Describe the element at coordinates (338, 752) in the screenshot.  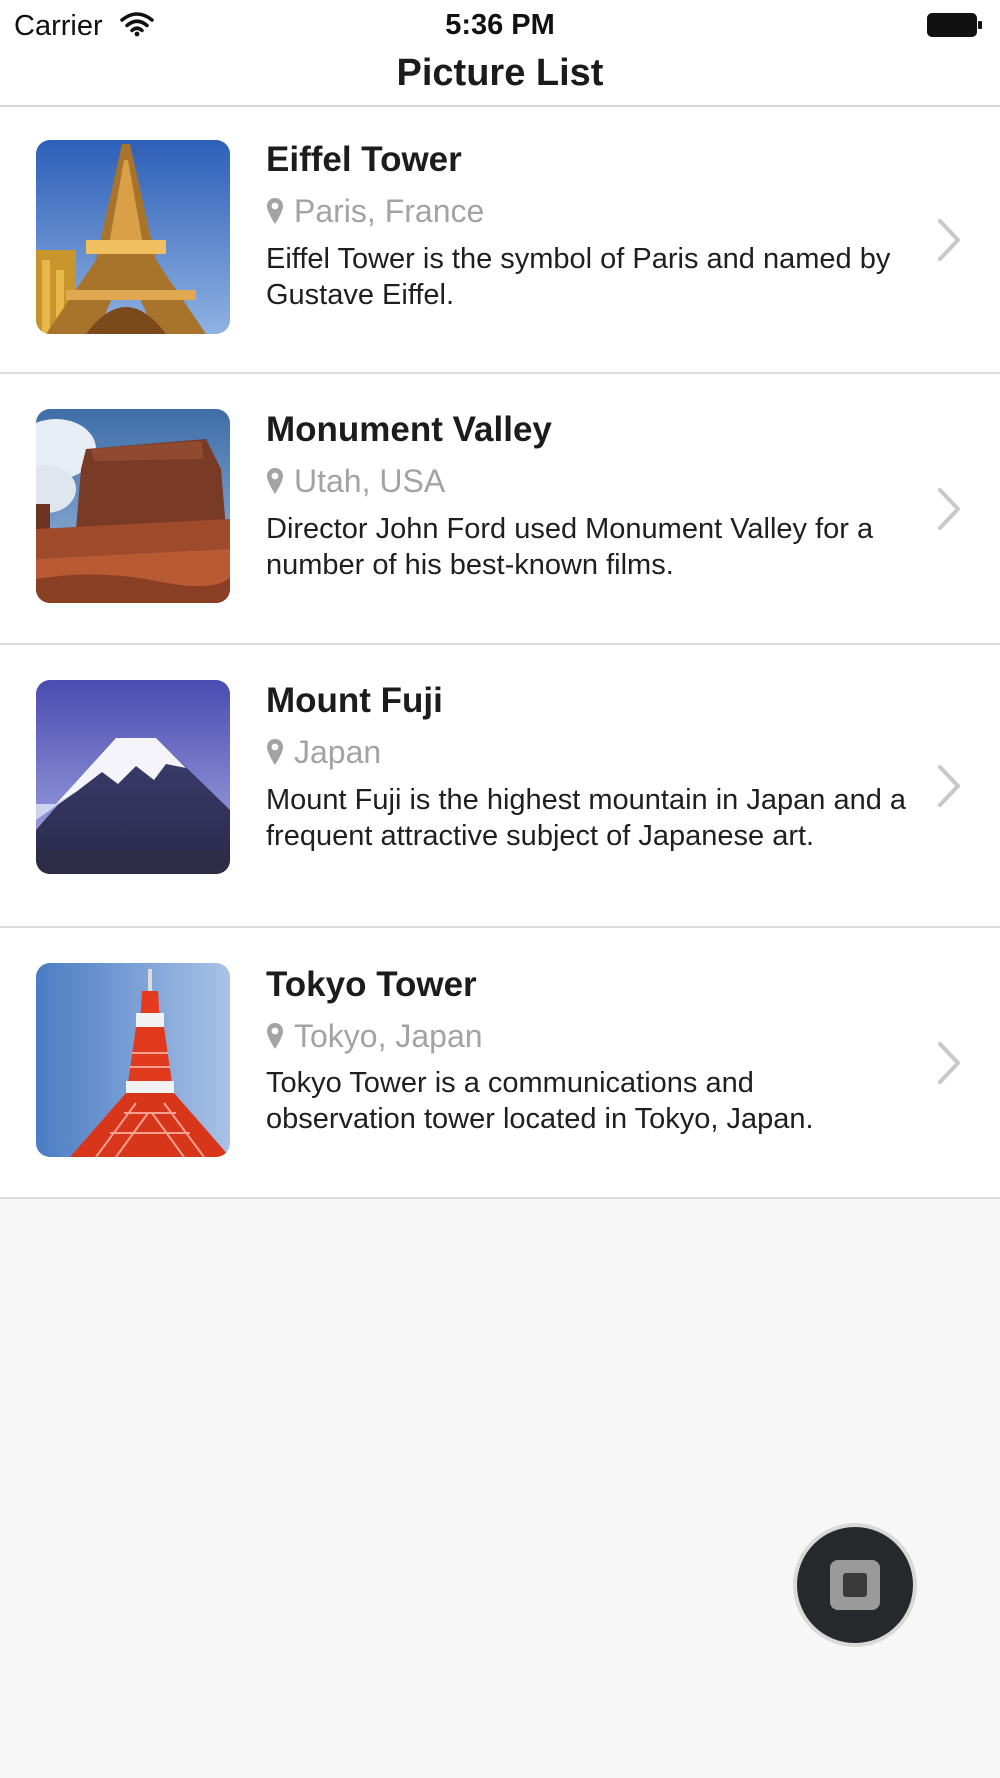
I see `location-label: Japan` at that location.